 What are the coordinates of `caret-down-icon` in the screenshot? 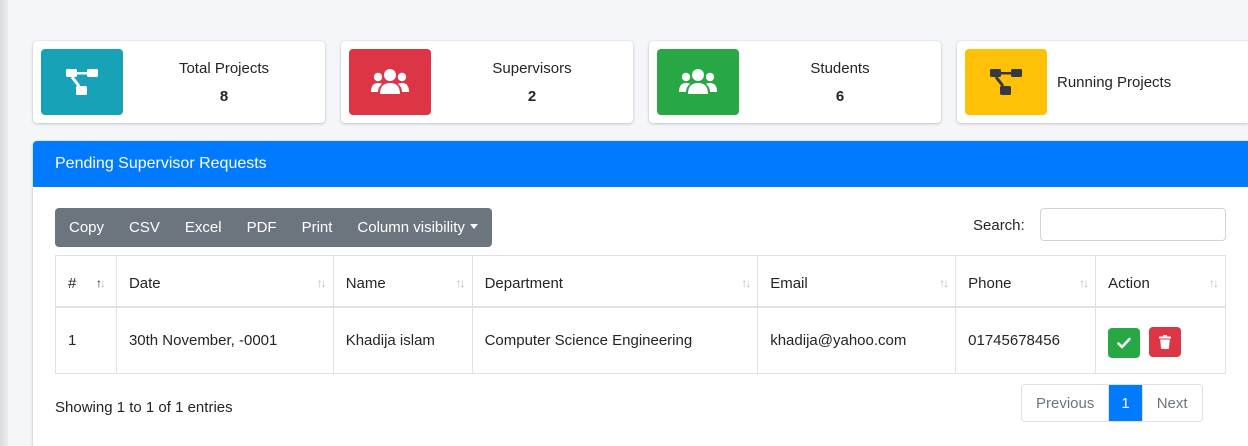 It's located at (473, 226).